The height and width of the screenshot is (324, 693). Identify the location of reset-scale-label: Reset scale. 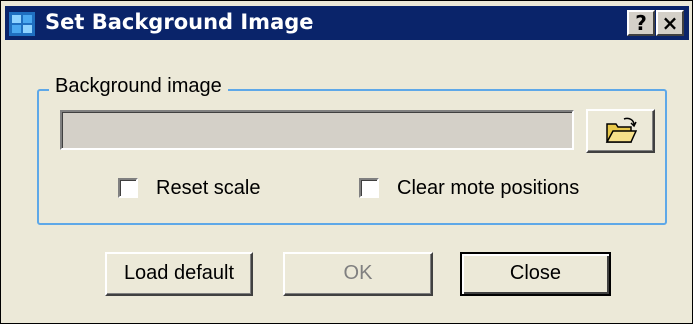
(208, 187).